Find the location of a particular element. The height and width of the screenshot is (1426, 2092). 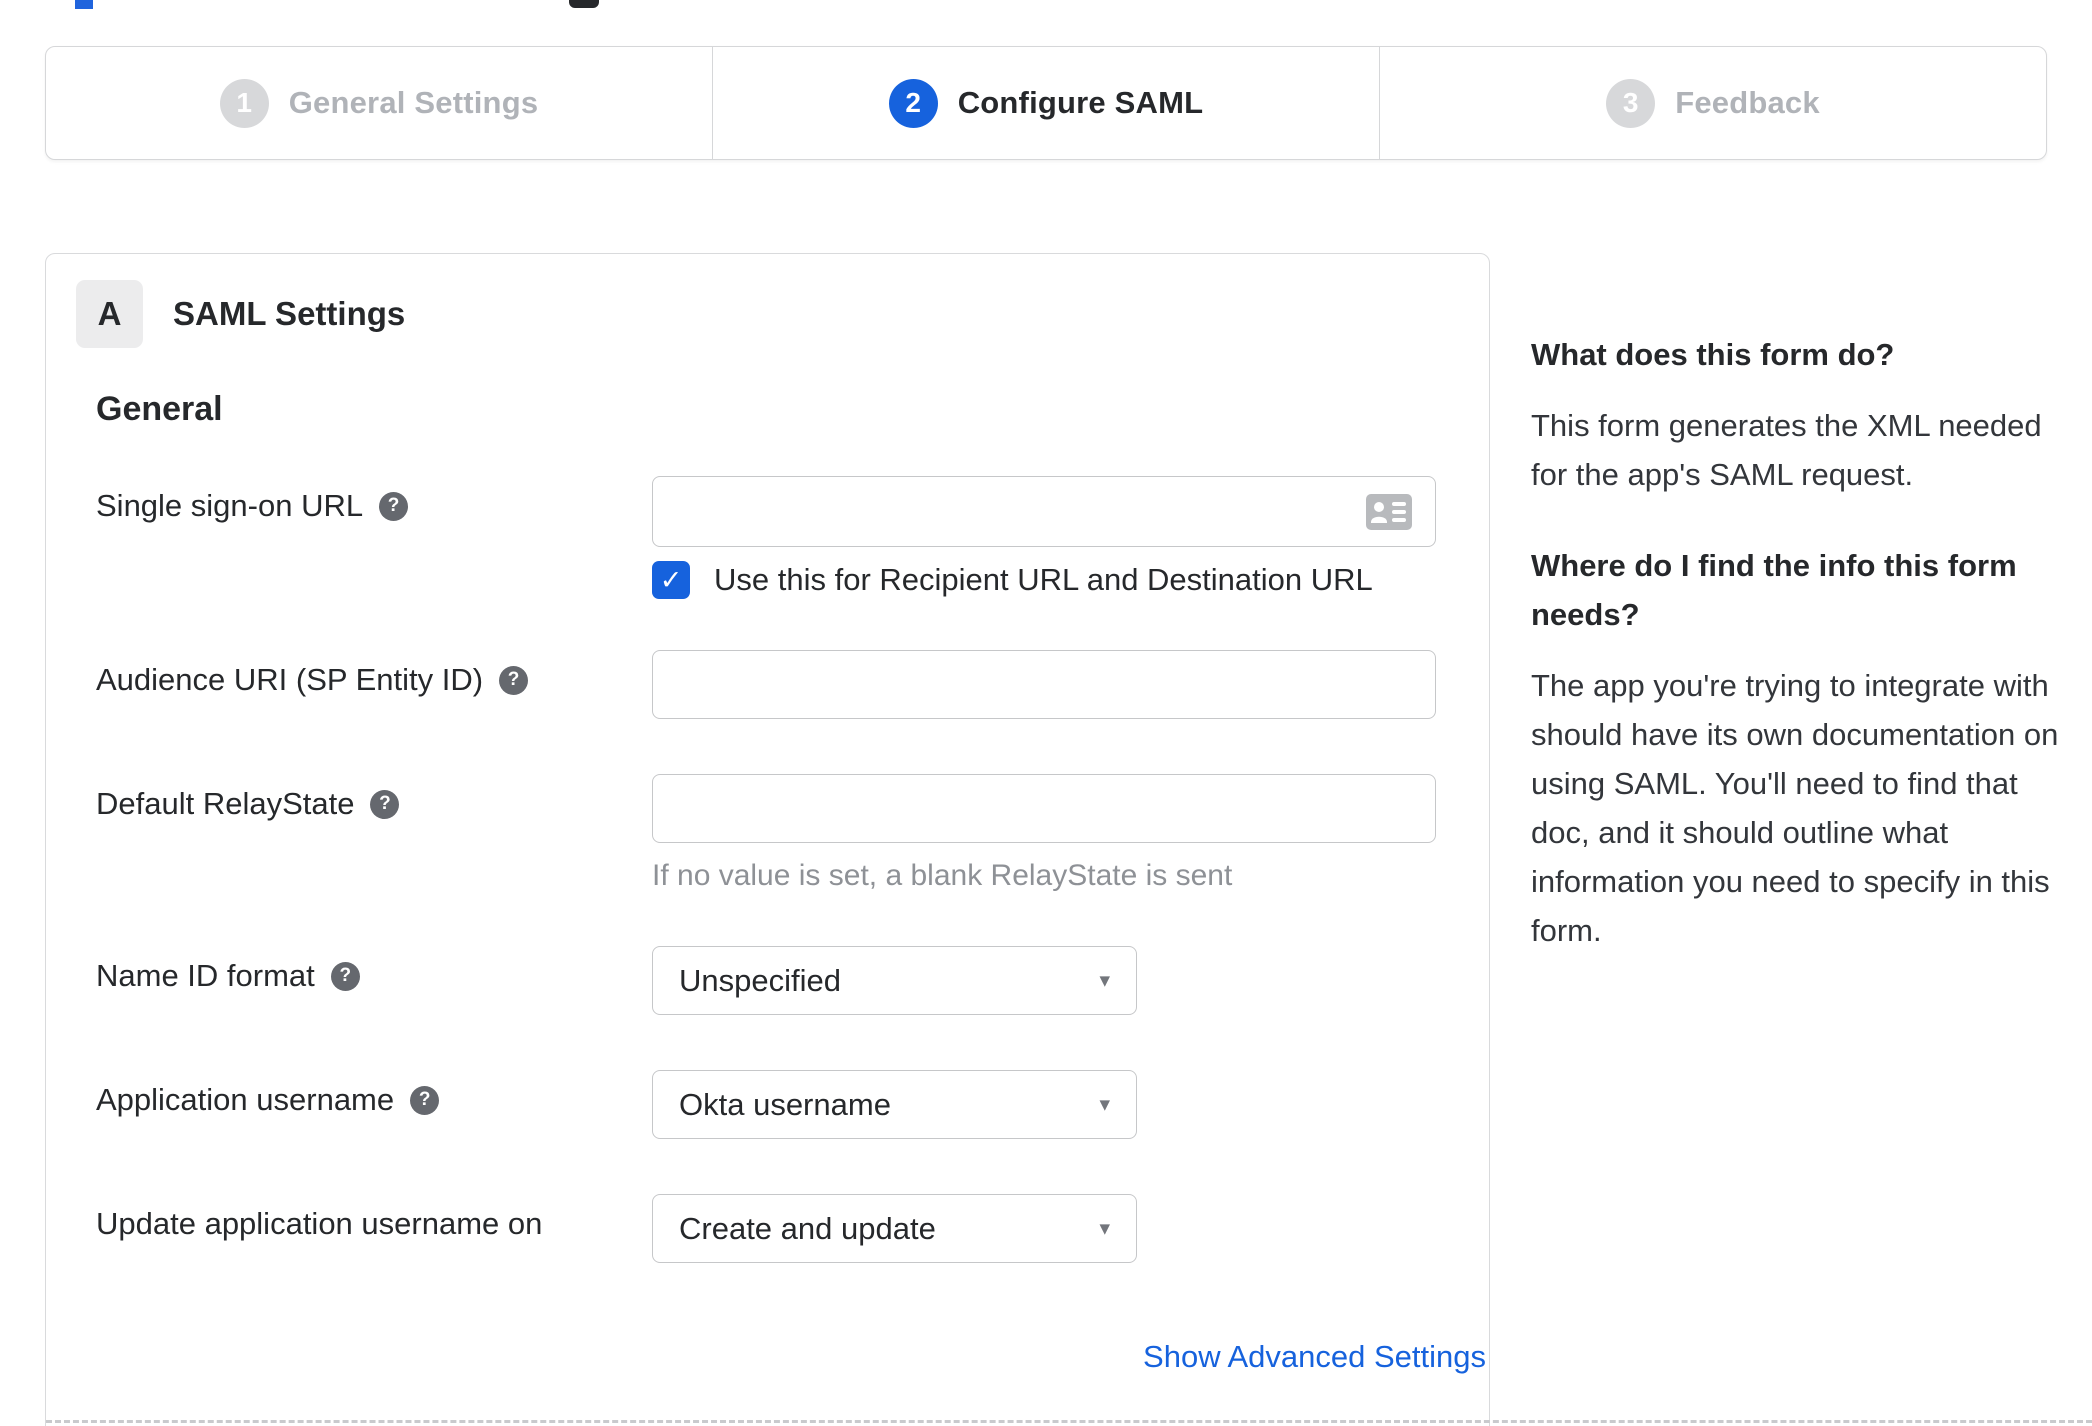

application-username-row: Application username ? Okta username ▾ is located at coordinates (791, 1104).